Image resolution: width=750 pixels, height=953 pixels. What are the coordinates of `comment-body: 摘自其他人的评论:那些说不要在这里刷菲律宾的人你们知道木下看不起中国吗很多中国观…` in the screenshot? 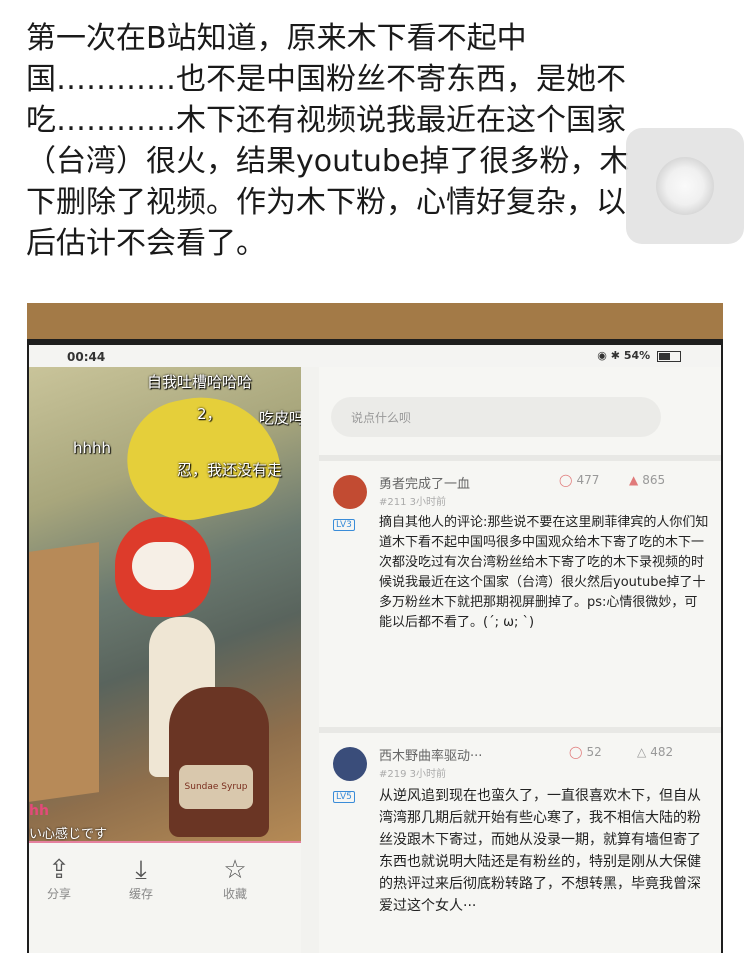 It's located at (544, 572).